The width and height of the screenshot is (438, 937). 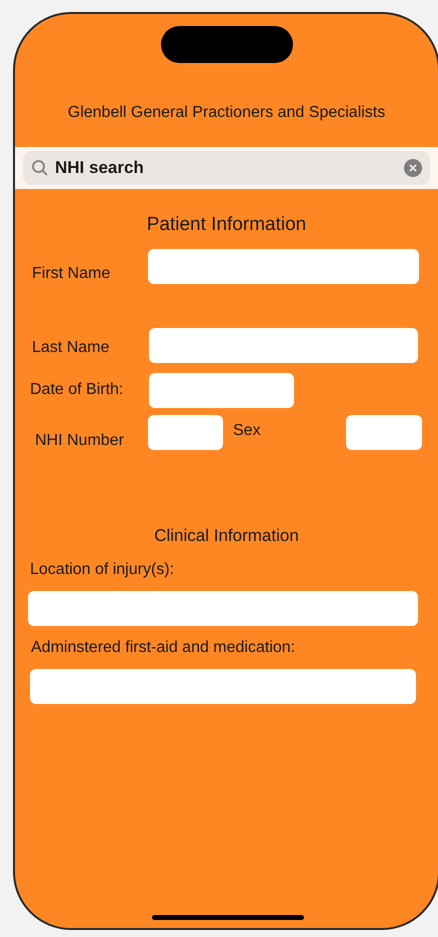 What do you see at coordinates (185, 432) in the screenshot?
I see `nhi-number-field` at bounding box center [185, 432].